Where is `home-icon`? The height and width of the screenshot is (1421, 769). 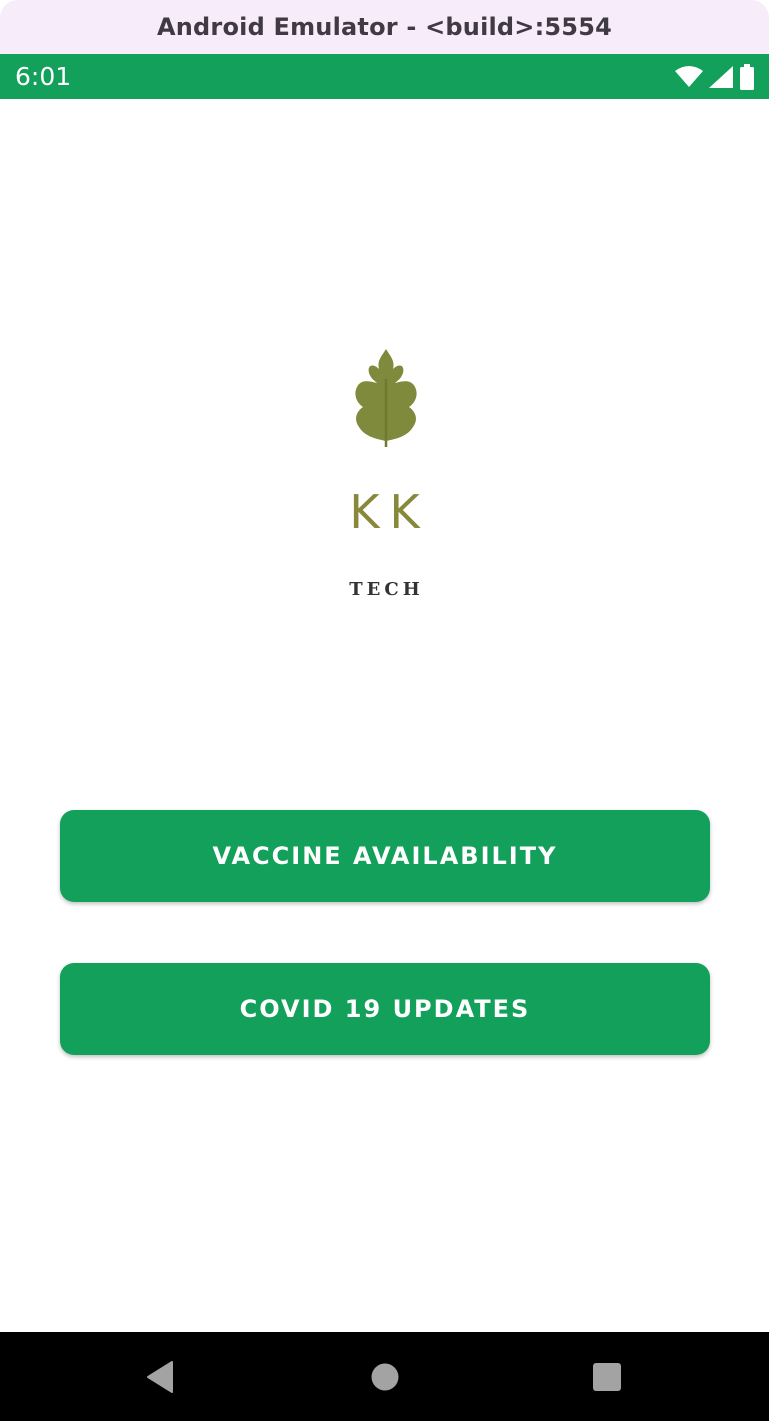 home-icon is located at coordinates (385, 1376).